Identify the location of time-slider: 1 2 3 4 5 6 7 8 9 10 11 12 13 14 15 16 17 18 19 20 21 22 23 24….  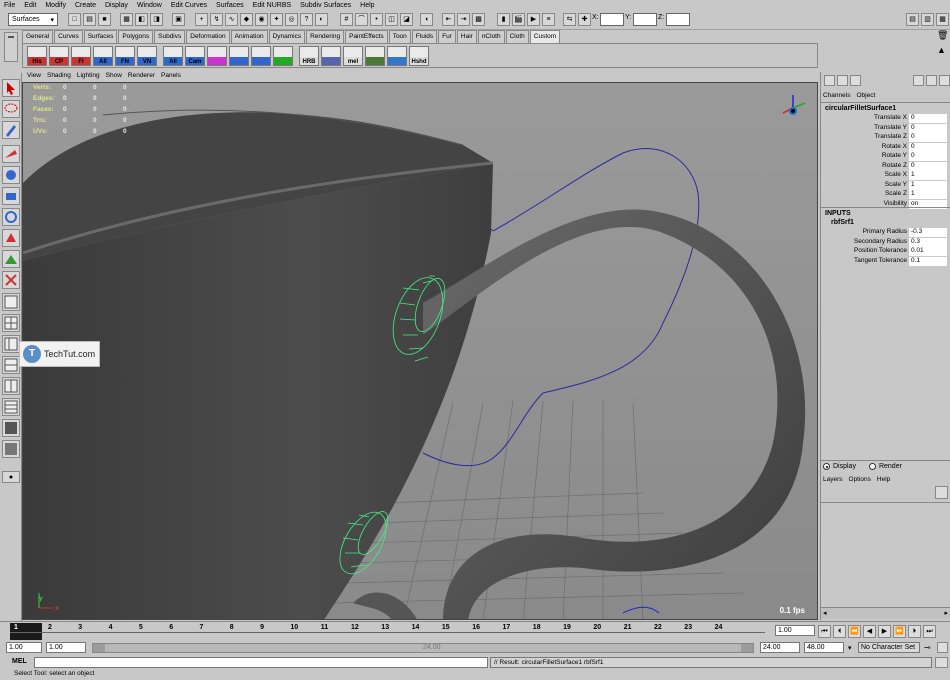
(475, 630).